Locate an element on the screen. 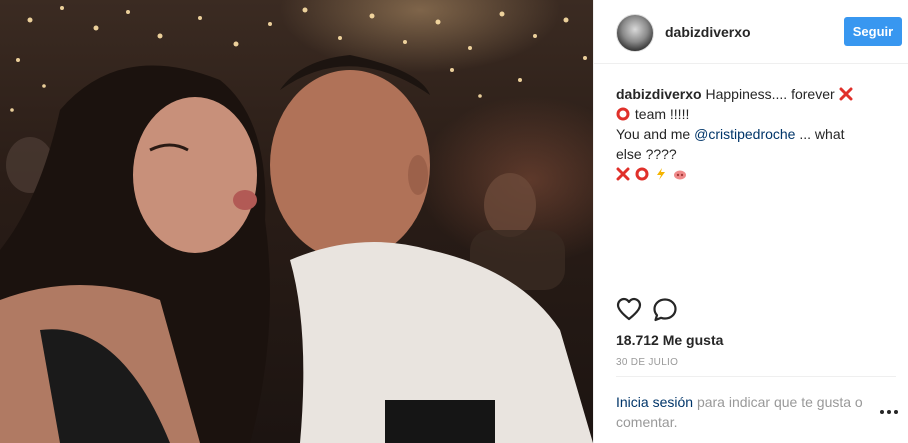 The height and width of the screenshot is (443, 908). post-header: dabizdiverxo Seguir is located at coordinates (751, 32).